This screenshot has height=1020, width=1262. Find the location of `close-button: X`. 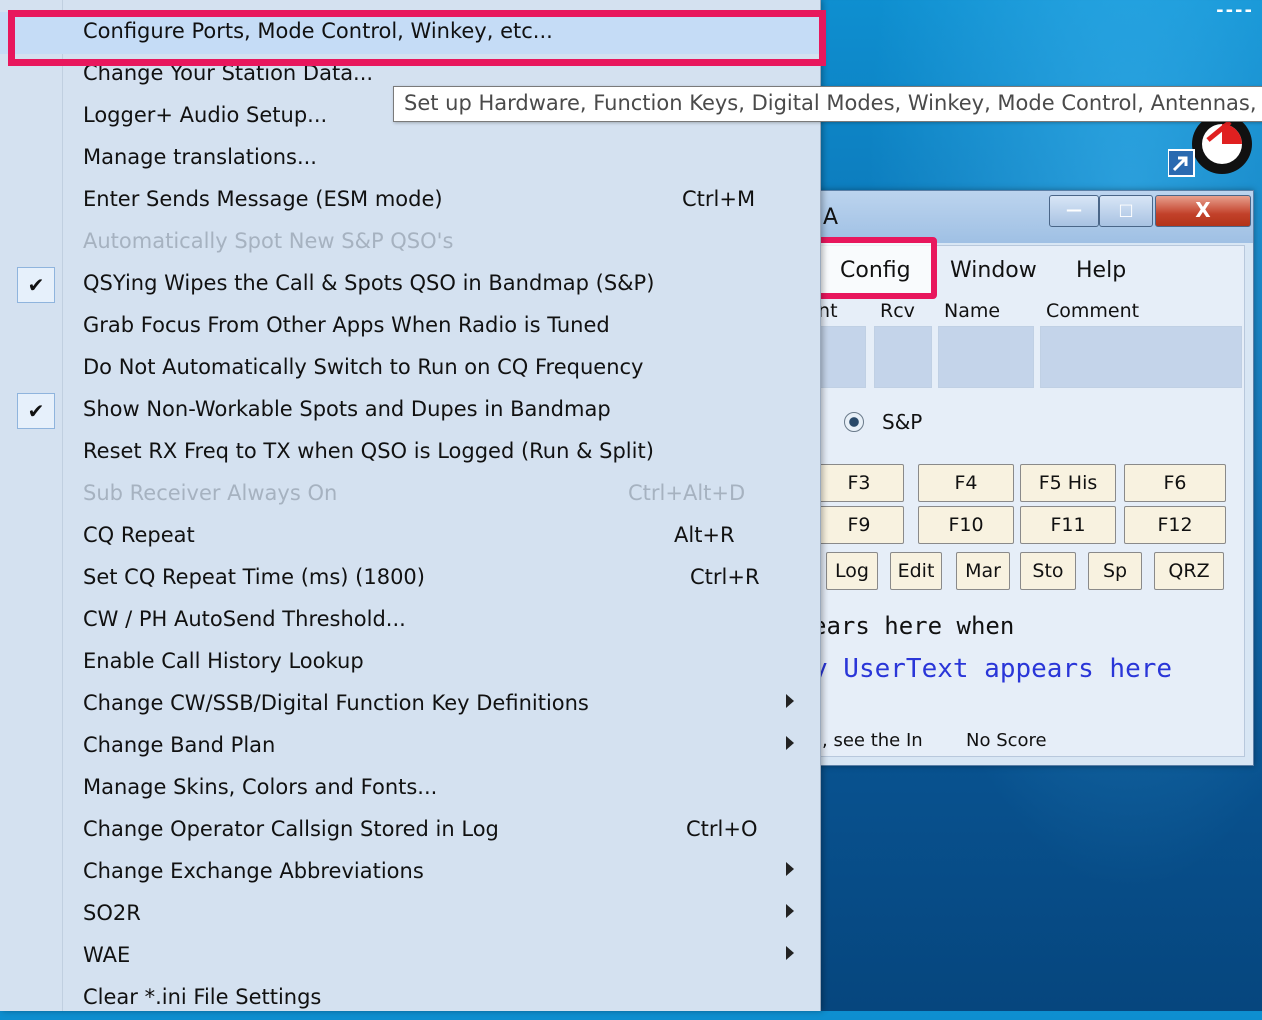

close-button: X is located at coordinates (1203, 211).